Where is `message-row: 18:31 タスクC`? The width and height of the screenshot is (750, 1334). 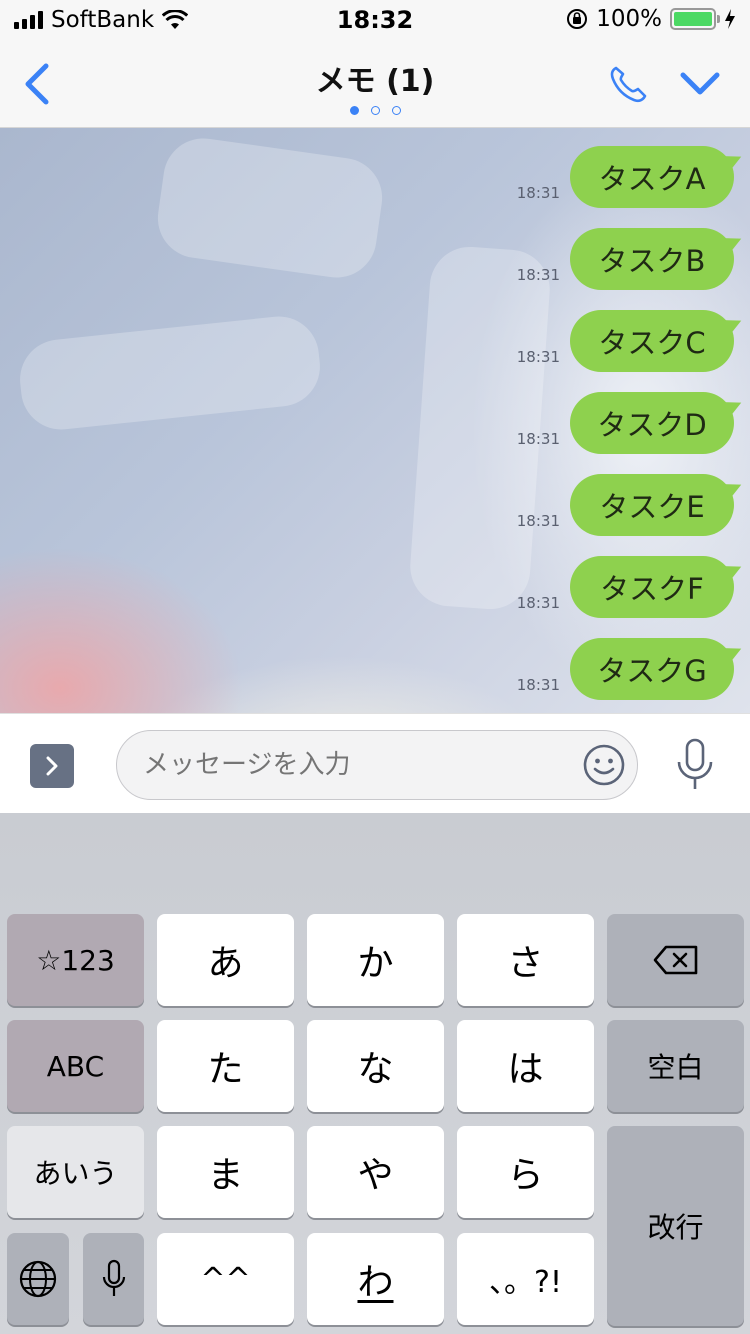
message-row: 18:31 タスクC is located at coordinates (375, 350).